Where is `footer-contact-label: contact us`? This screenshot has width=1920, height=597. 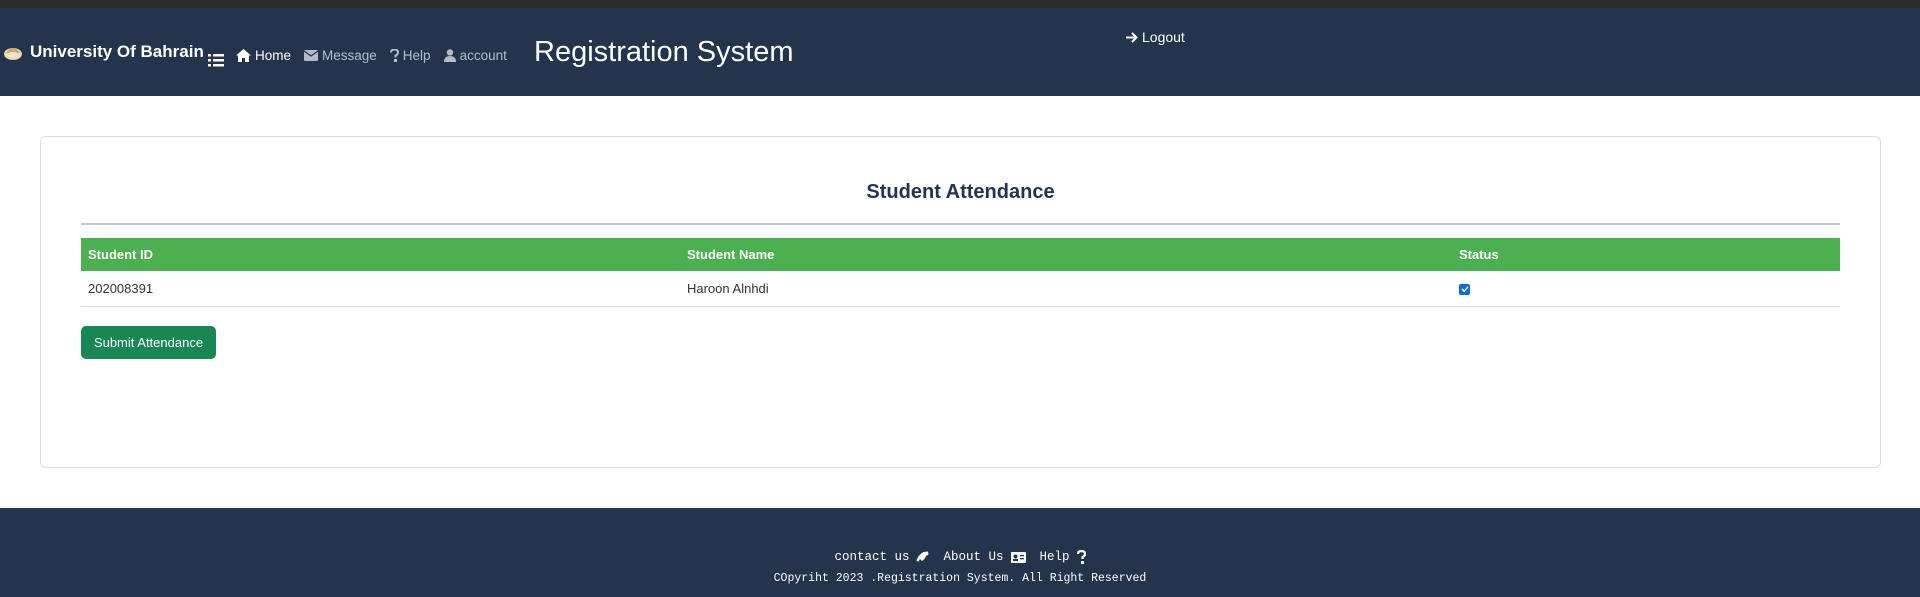
footer-contact-label: contact us is located at coordinates (872, 557).